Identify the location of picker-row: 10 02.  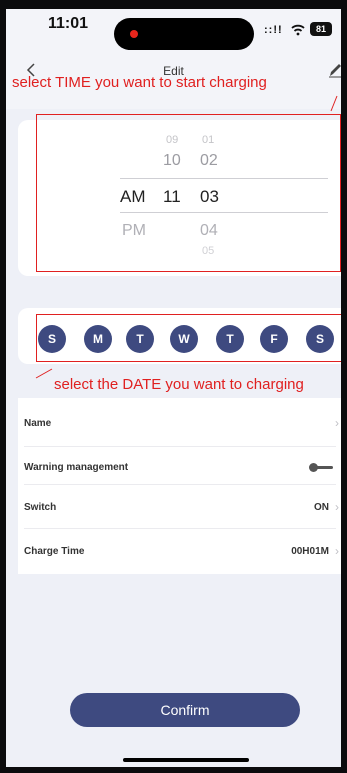
(173, 165).